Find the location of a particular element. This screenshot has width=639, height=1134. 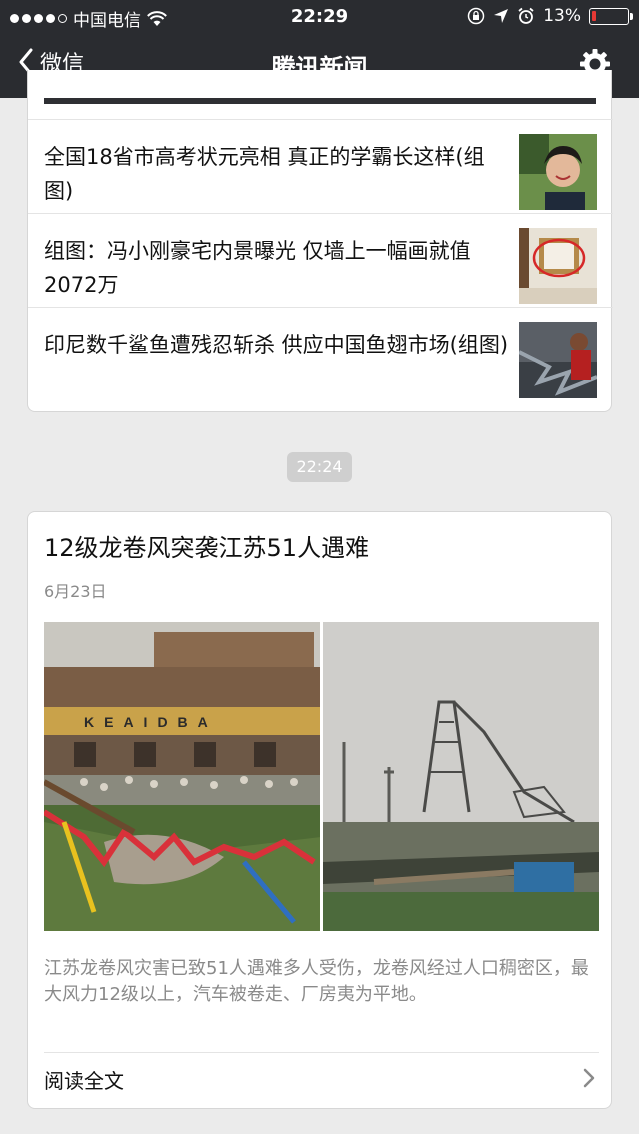

article-date: 6月23日 is located at coordinates (75, 591).